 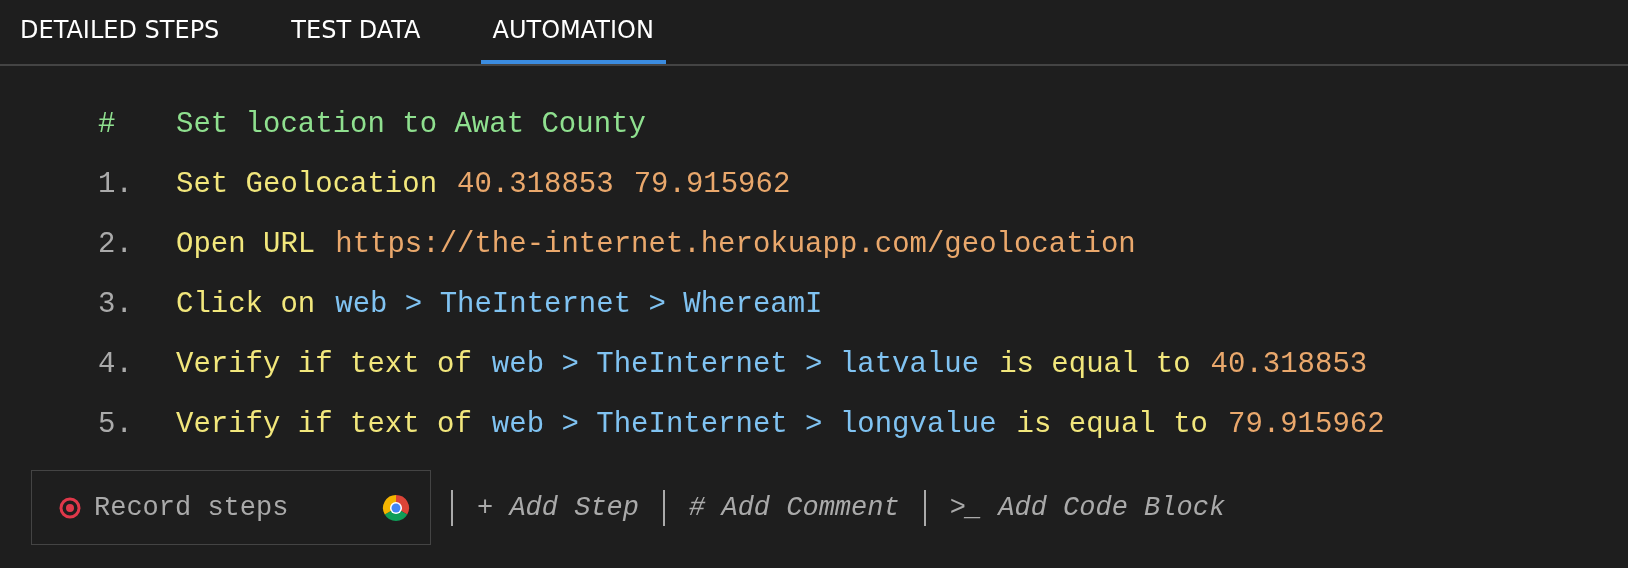 What do you see at coordinates (558, 507) in the screenshot?
I see `toolbar-action: + Add Step` at bounding box center [558, 507].